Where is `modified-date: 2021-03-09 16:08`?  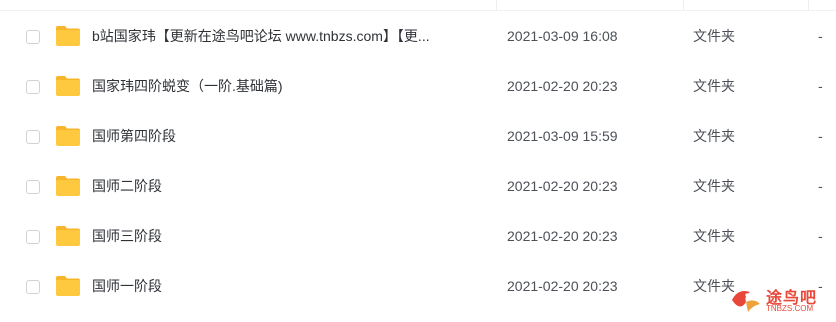
modified-date: 2021-03-09 16:08 is located at coordinates (562, 36).